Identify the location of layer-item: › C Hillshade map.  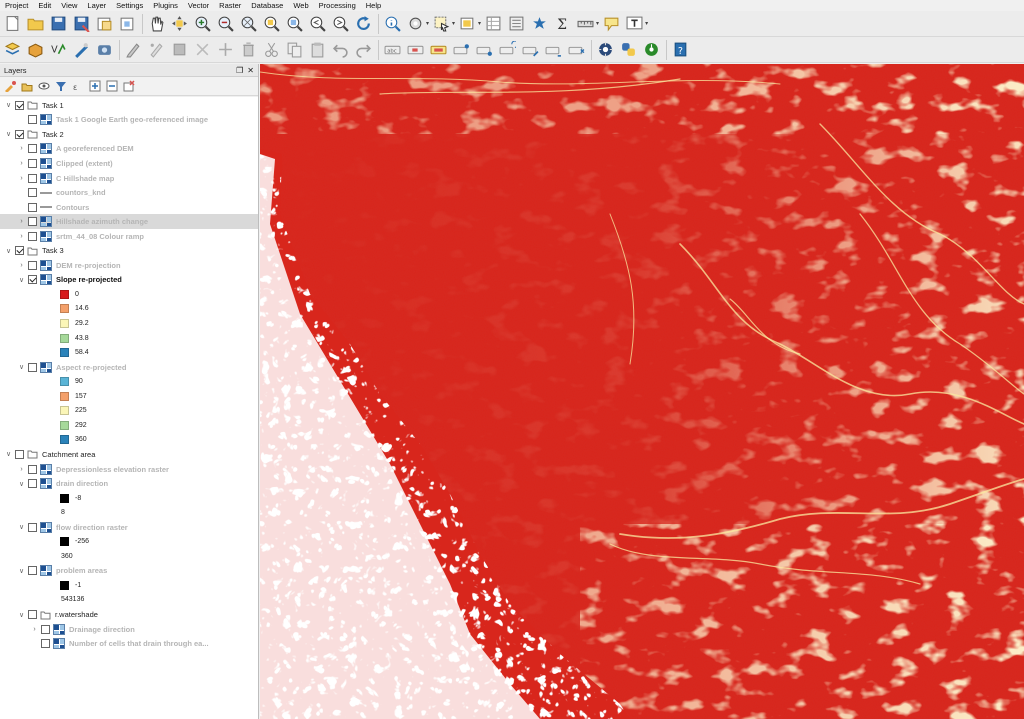
(129, 178).